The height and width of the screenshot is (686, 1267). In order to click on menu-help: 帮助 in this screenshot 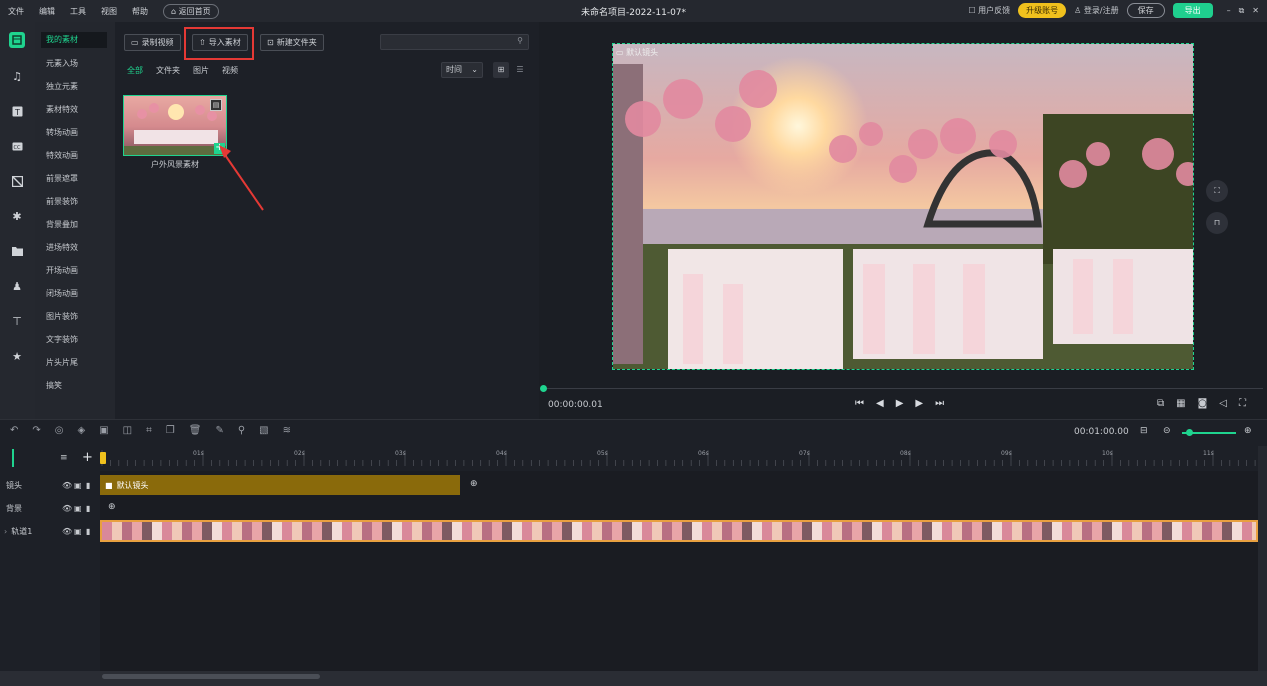, I will do `click(140, 11)`.